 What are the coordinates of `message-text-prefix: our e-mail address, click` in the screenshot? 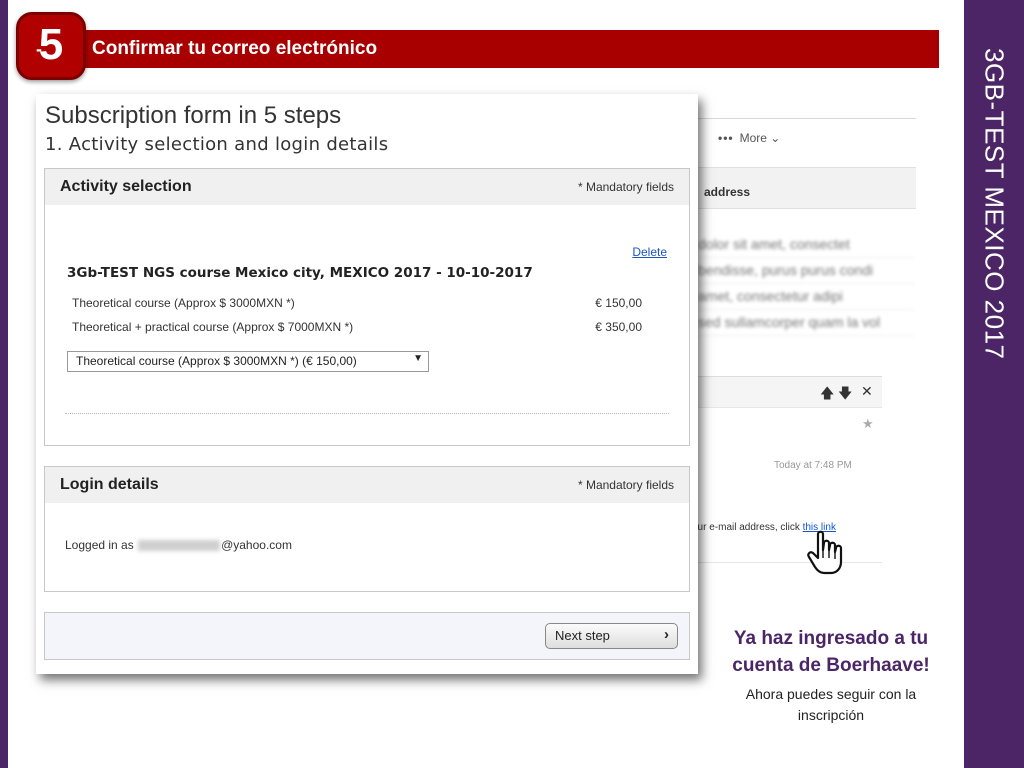 It's located at (747, 527).